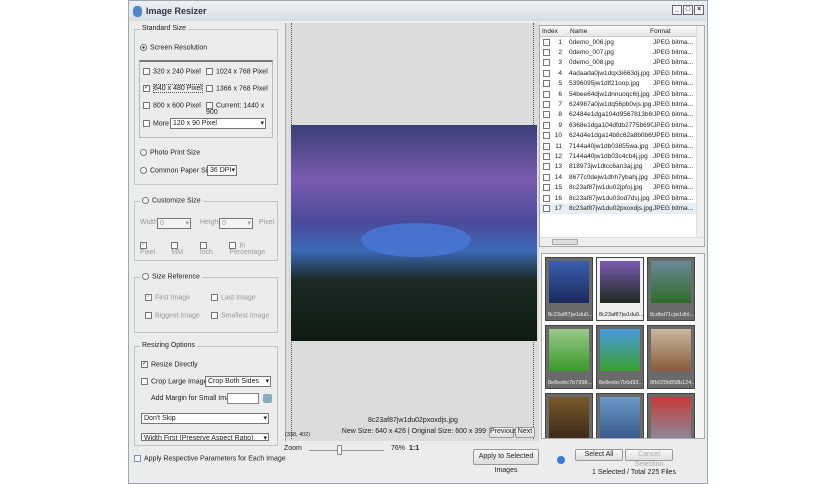 This screenshot has height=484, width=836. I want to click on column-index: Index, so click(551, 31).